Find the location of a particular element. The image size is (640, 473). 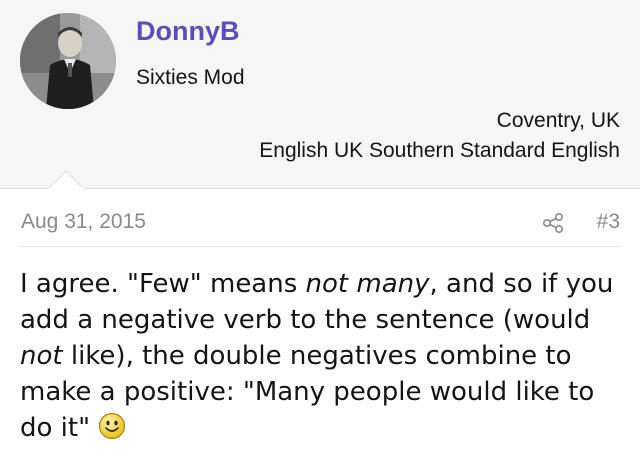

post-meta: Aug 31, 2015 #3 is located at coordinates (320, 226).